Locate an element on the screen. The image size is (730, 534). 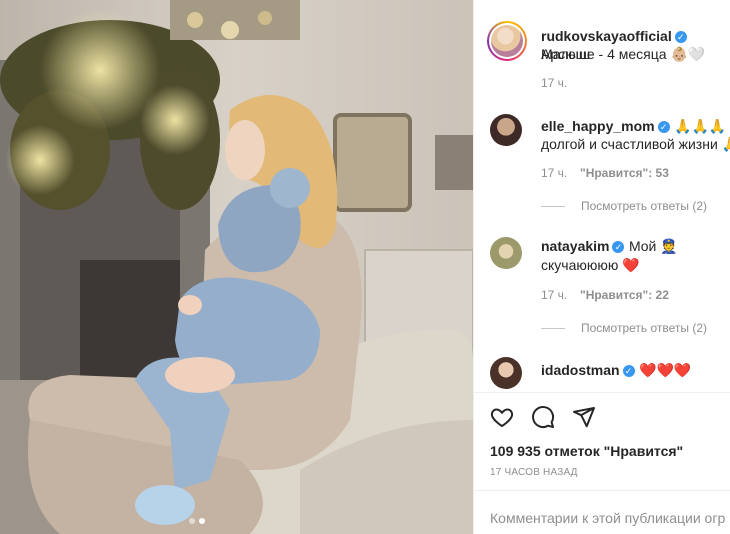
heart-outline-icon is located at coordinates (502, 418).